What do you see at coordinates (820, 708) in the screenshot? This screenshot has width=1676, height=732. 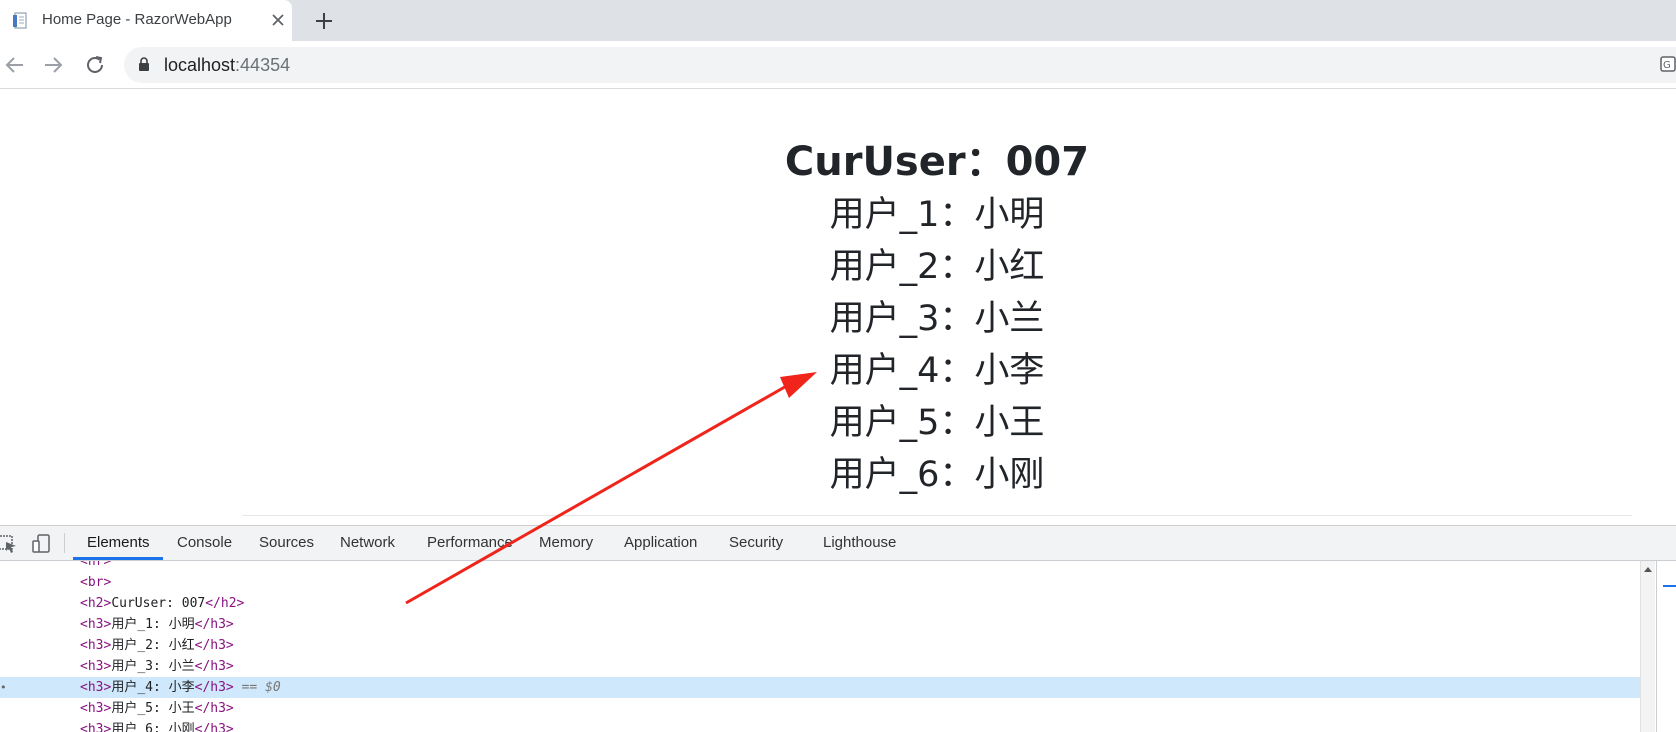 I see `dom-node-h3: <h3>用户_5: 小王</h3>` at bounding box center [820, 708].